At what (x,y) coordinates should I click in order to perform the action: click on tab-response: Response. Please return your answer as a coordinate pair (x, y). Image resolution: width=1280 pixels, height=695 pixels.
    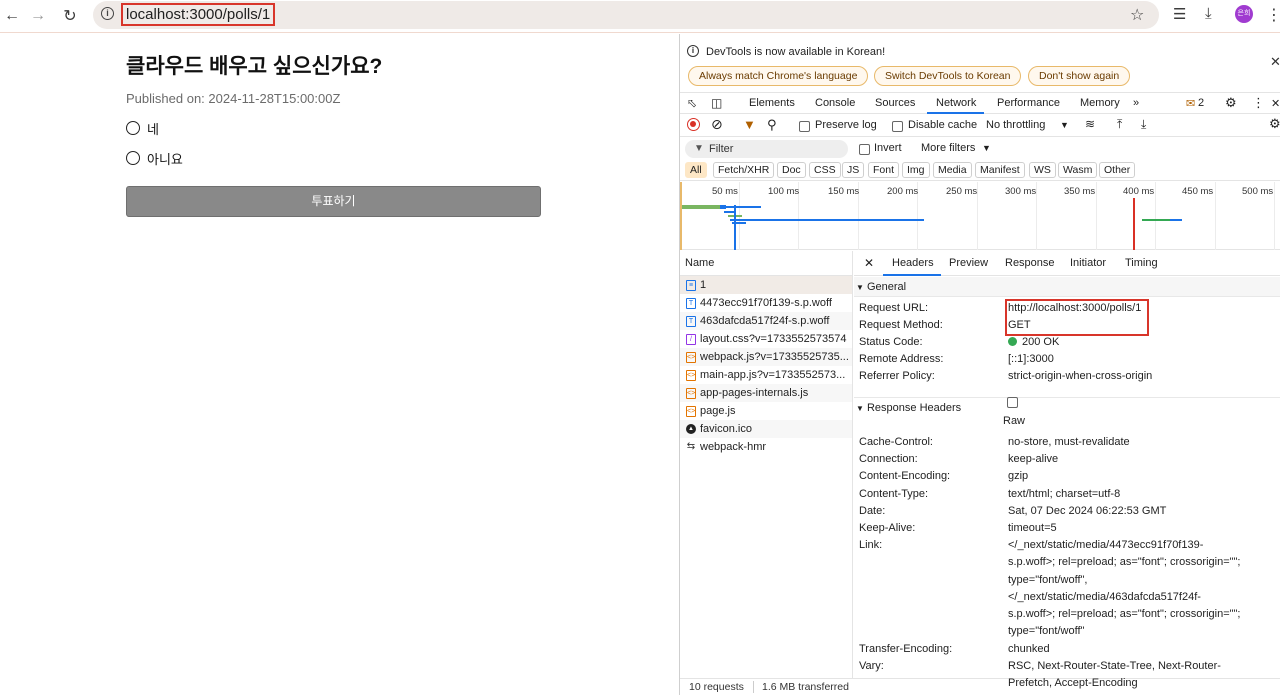
    Looking at the image, I should click on (1030, 263).